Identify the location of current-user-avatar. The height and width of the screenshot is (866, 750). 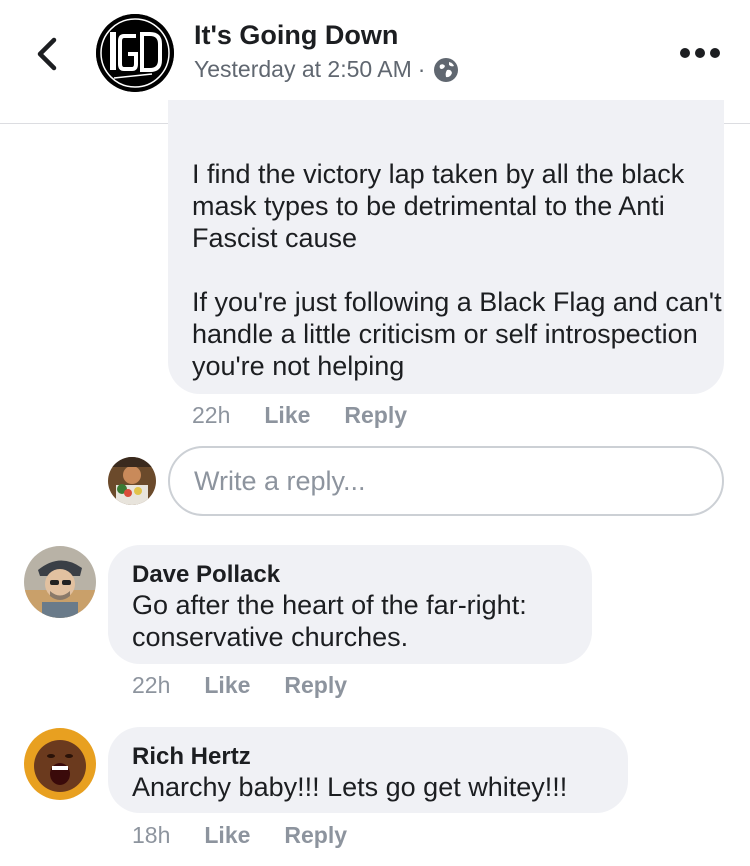
(132, 481).